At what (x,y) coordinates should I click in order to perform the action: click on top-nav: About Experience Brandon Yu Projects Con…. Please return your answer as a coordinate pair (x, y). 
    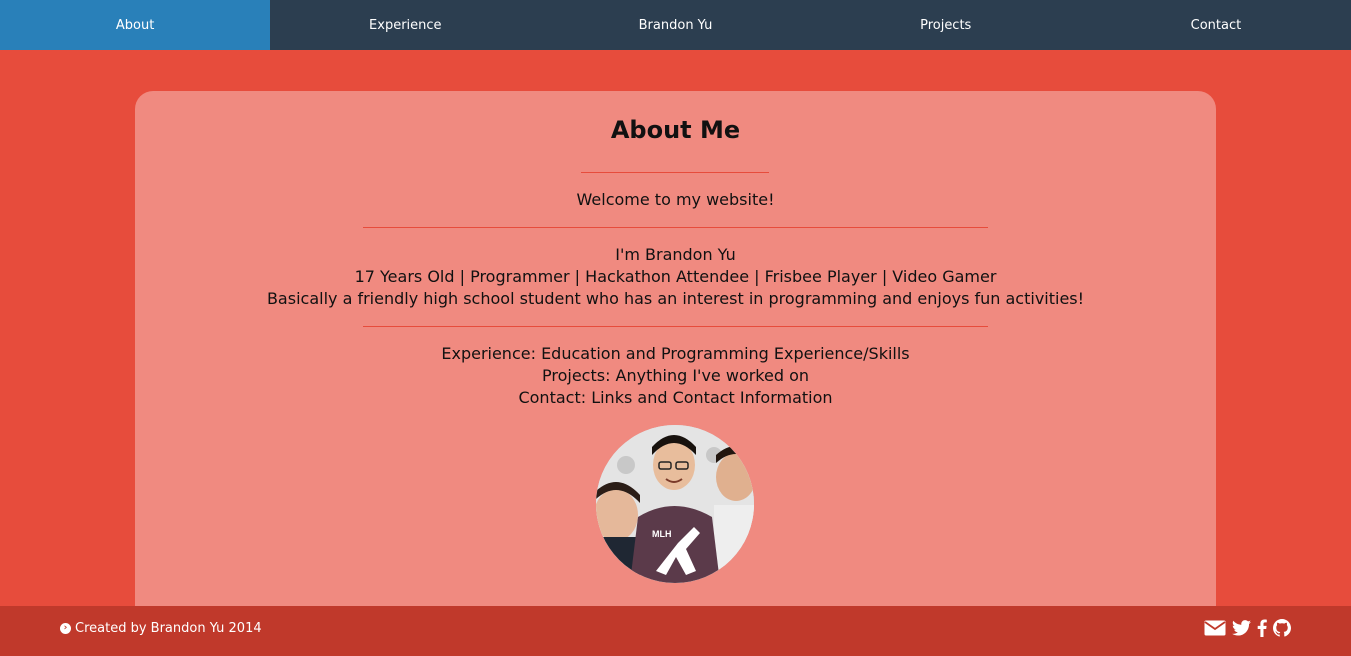
    Looking at the image, I should click on (675, 25).